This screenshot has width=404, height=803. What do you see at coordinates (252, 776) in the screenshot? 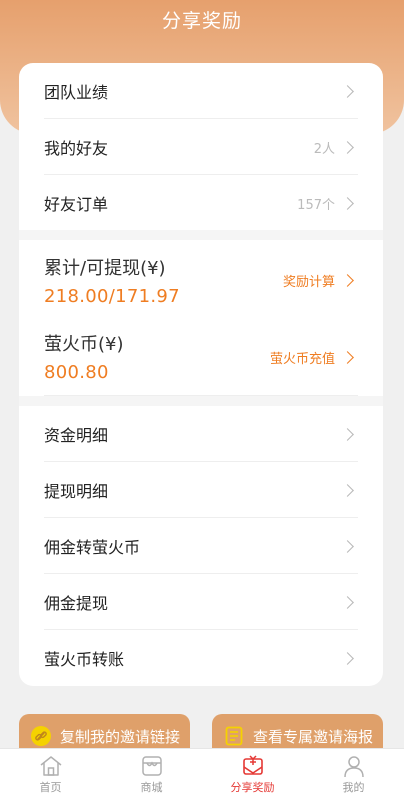
I see `tab-share-reward: 分享奖励` at bounding box center [252, 776].